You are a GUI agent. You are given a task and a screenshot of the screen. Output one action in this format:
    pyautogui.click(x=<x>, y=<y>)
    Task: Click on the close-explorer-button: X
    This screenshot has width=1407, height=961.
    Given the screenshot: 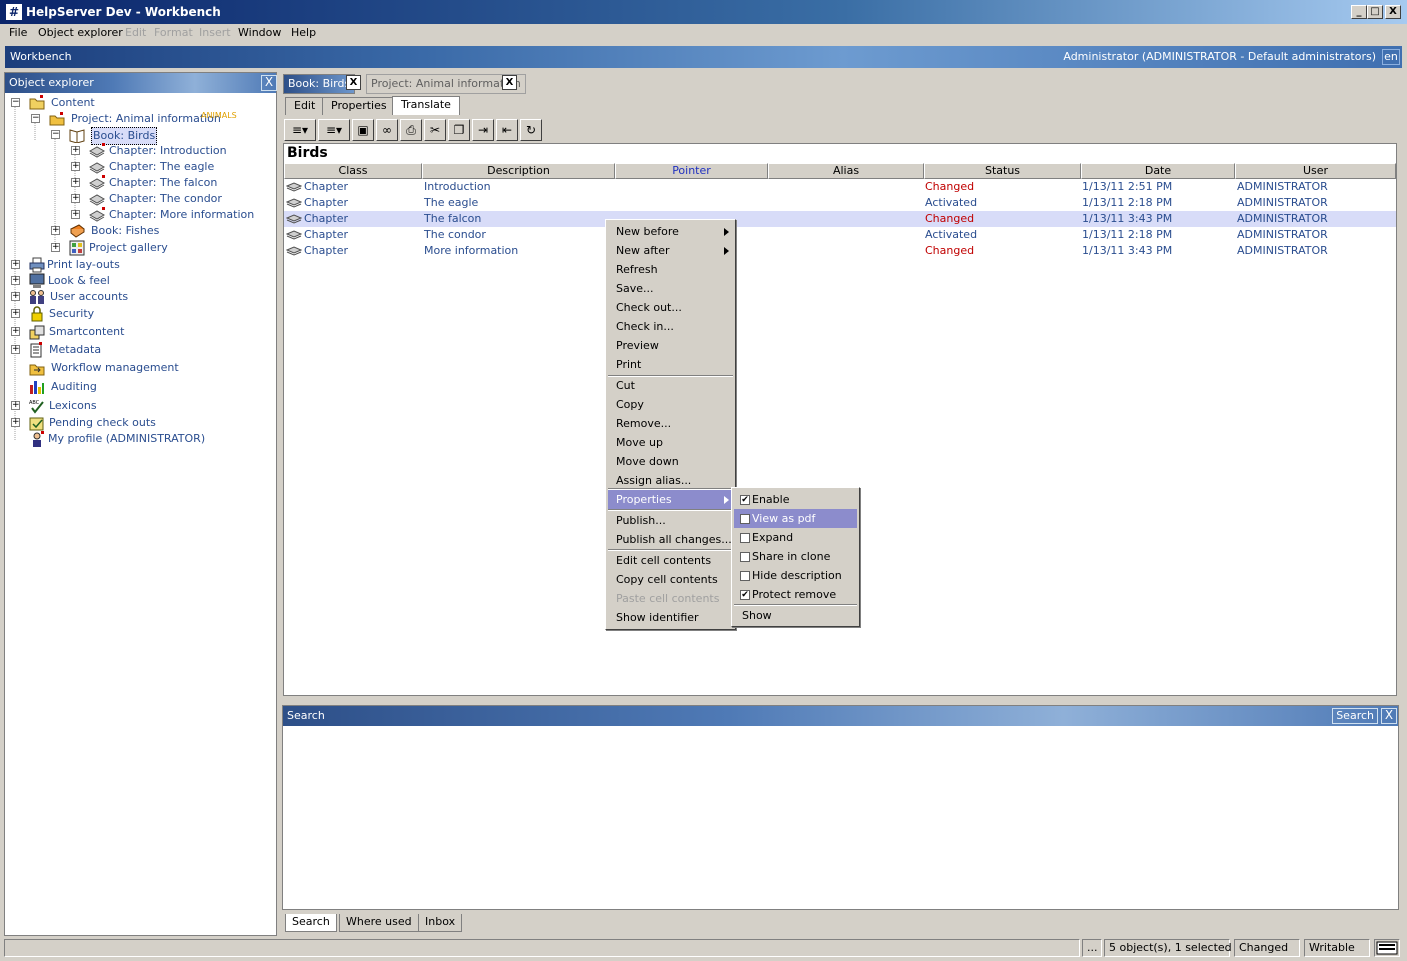 What is the action you would take?
    pyautogui.click(x=269, y=83)
    